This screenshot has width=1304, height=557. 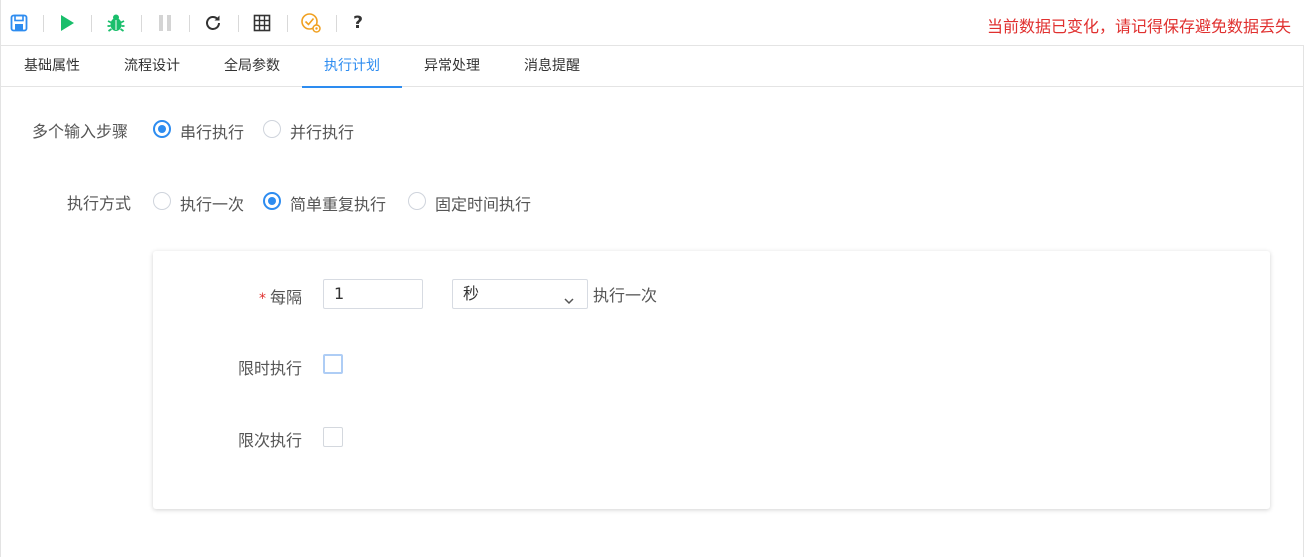 What do you see at coordinates (162, 129) in the screenshot?
I see `radio-serial` at bounding box center [162, 129].